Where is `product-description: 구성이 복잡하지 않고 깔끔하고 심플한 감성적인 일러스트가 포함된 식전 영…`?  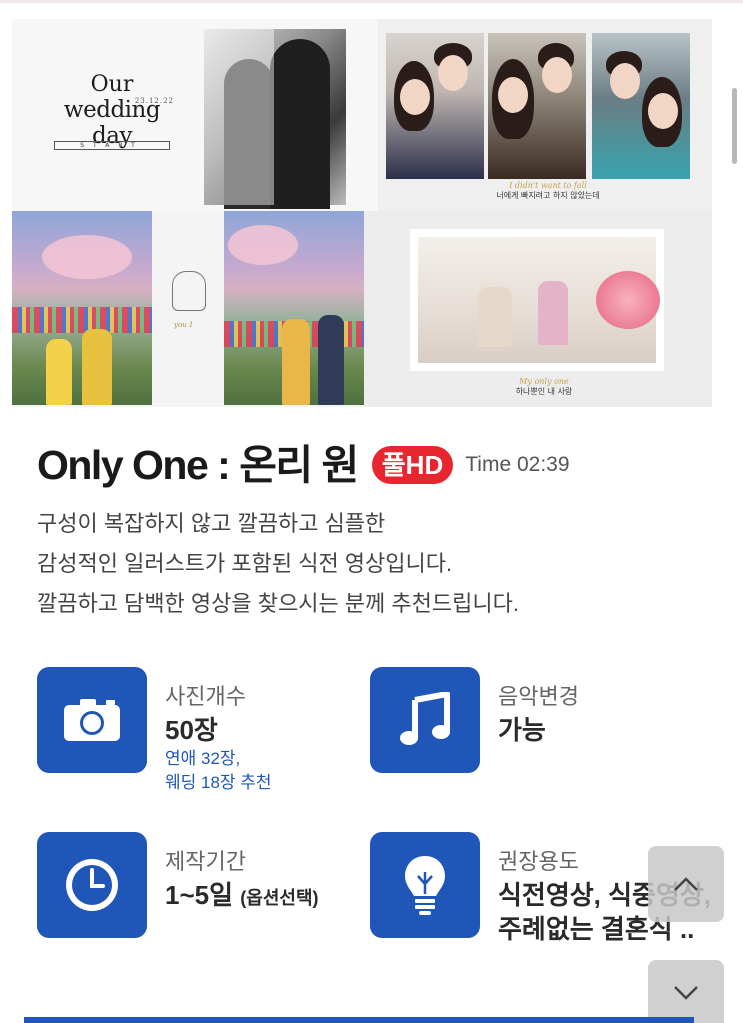 product-description: 구성이 복잡하지 않고 깔끔하고 심플한 감성적인 일러스트가 포함된 식전 영… is located at coordinates (357, 564).